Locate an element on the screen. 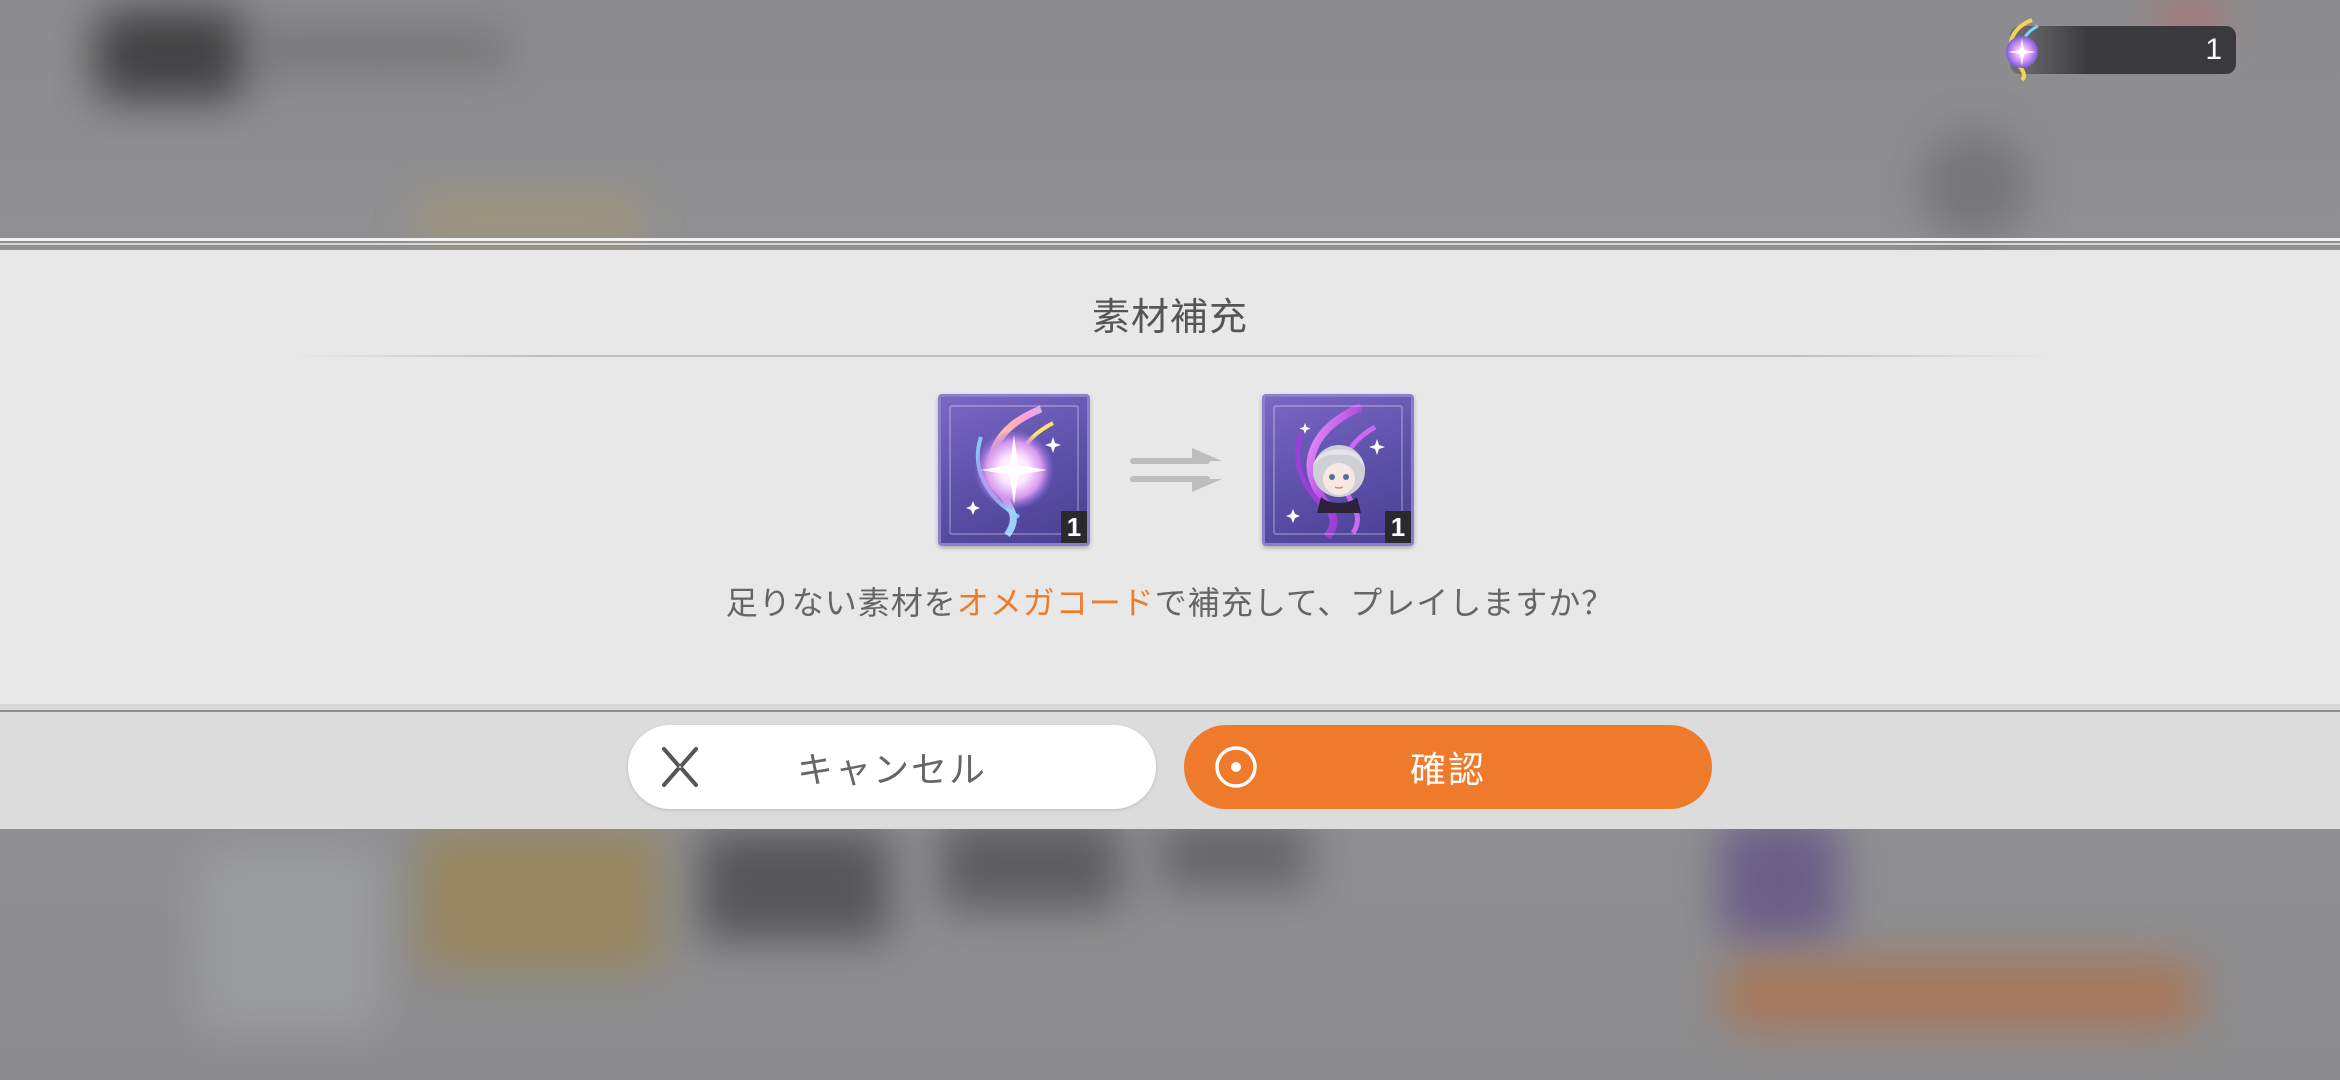  dialog-divider is located at coordinates (1170, 707).